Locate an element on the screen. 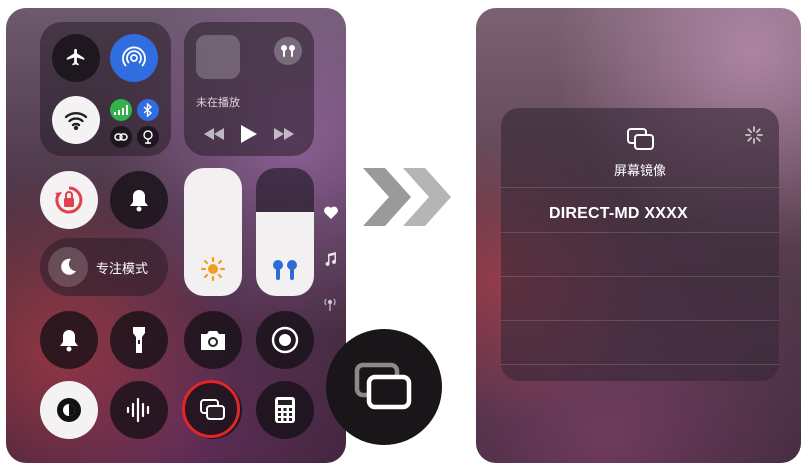 This screenshot has width=803, height=467. rotation-lock-icon is located at coordinates (69, 200).